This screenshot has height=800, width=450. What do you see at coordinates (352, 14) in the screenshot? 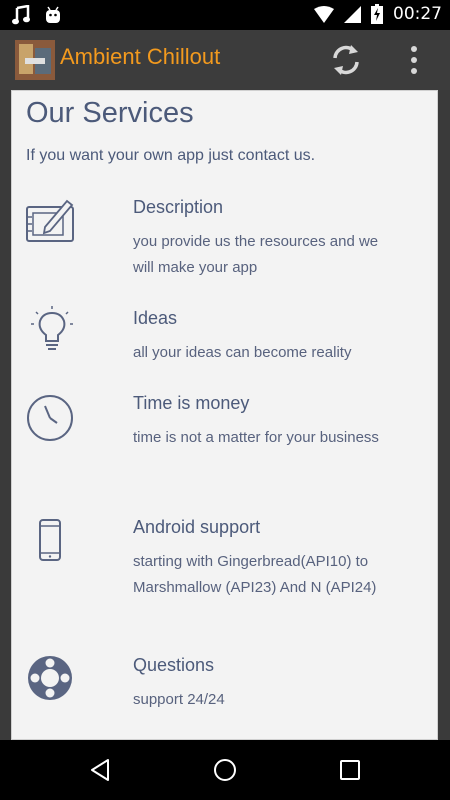
I see `signal-icon` at bounding box center [352, 14].